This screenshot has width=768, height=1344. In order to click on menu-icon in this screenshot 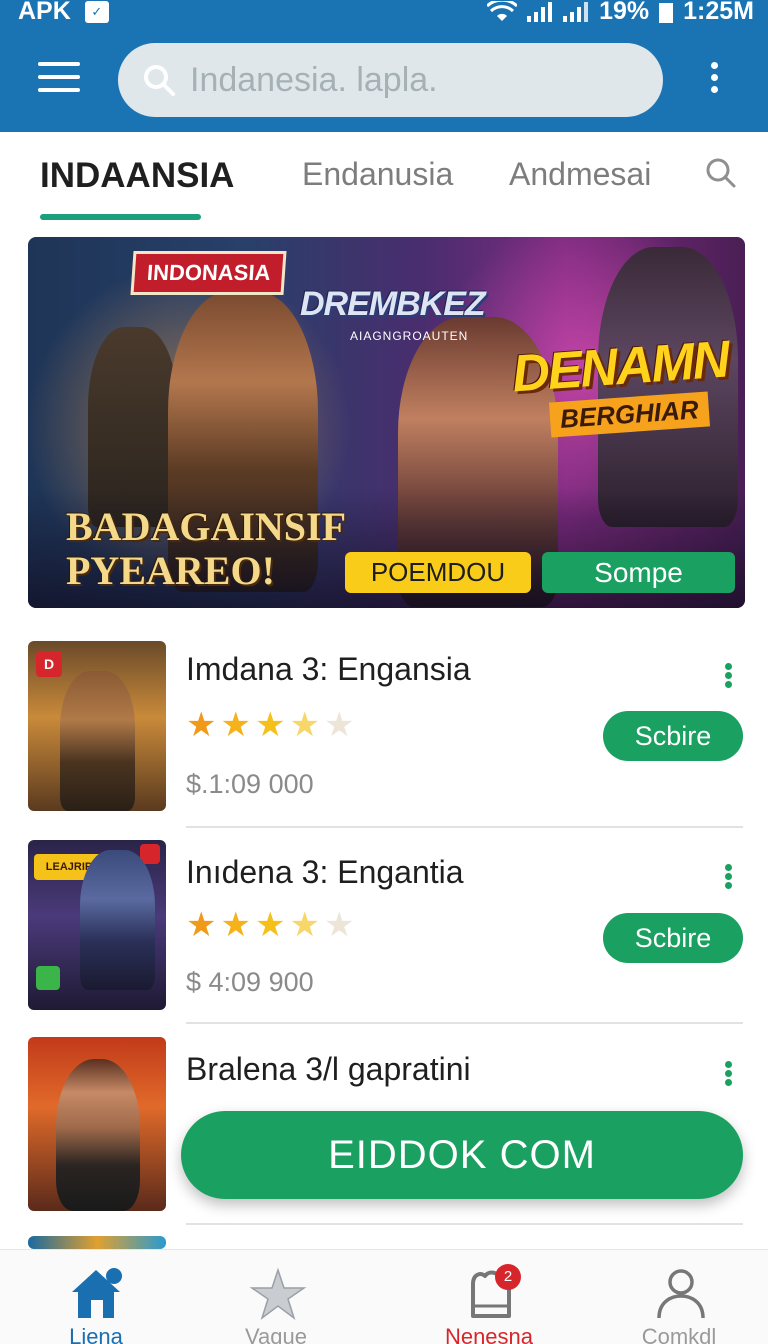, I will do `click(59, 79)`.